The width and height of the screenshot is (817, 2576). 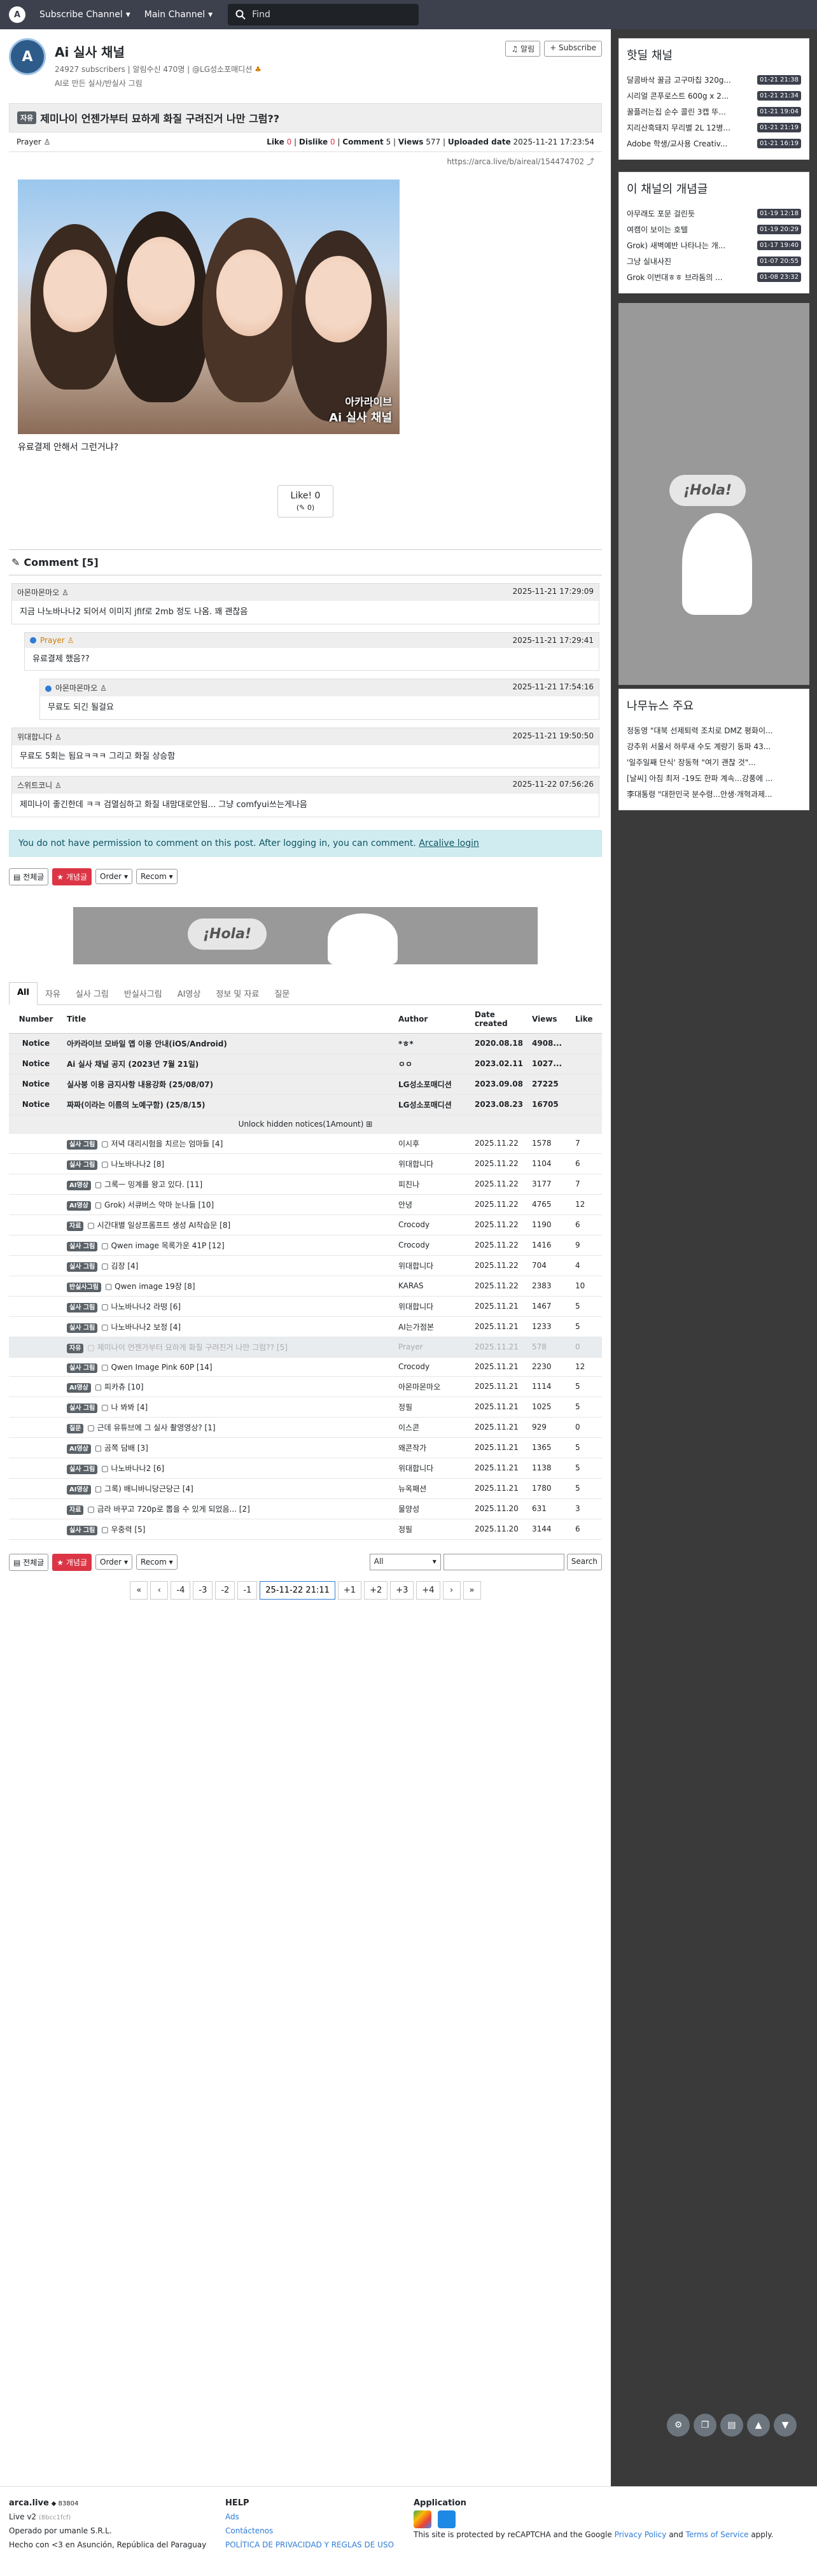 What do you see at coordinates (732, 2425) in the screenshot?
I see `list-icon: ▤` at bounding box center [732, 2425].